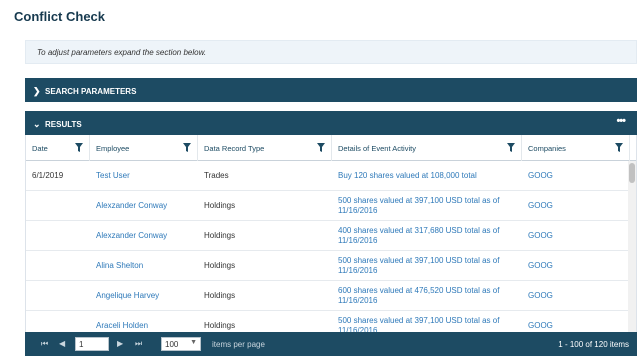 The height and width of the screenshot is (360, 638). Describe the element at coordinates (48, 175) in the screenshot. I see `date-cell: 6/1/2019` at that location.